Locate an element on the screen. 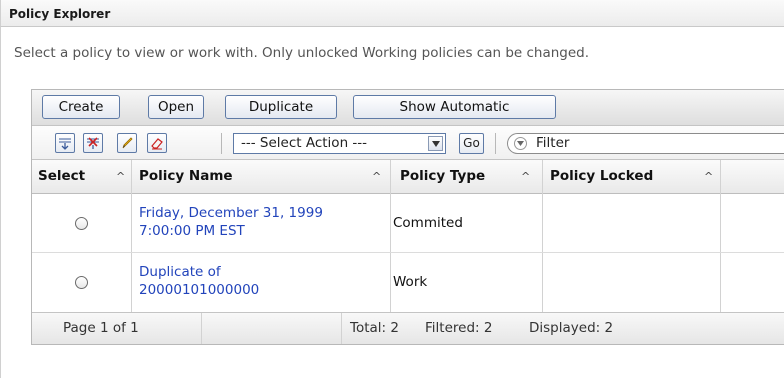 The width and height of the screenshot is (784, 378). table-row: Duplicate of 20000101000000 Work is located at coordinates (408, 282).